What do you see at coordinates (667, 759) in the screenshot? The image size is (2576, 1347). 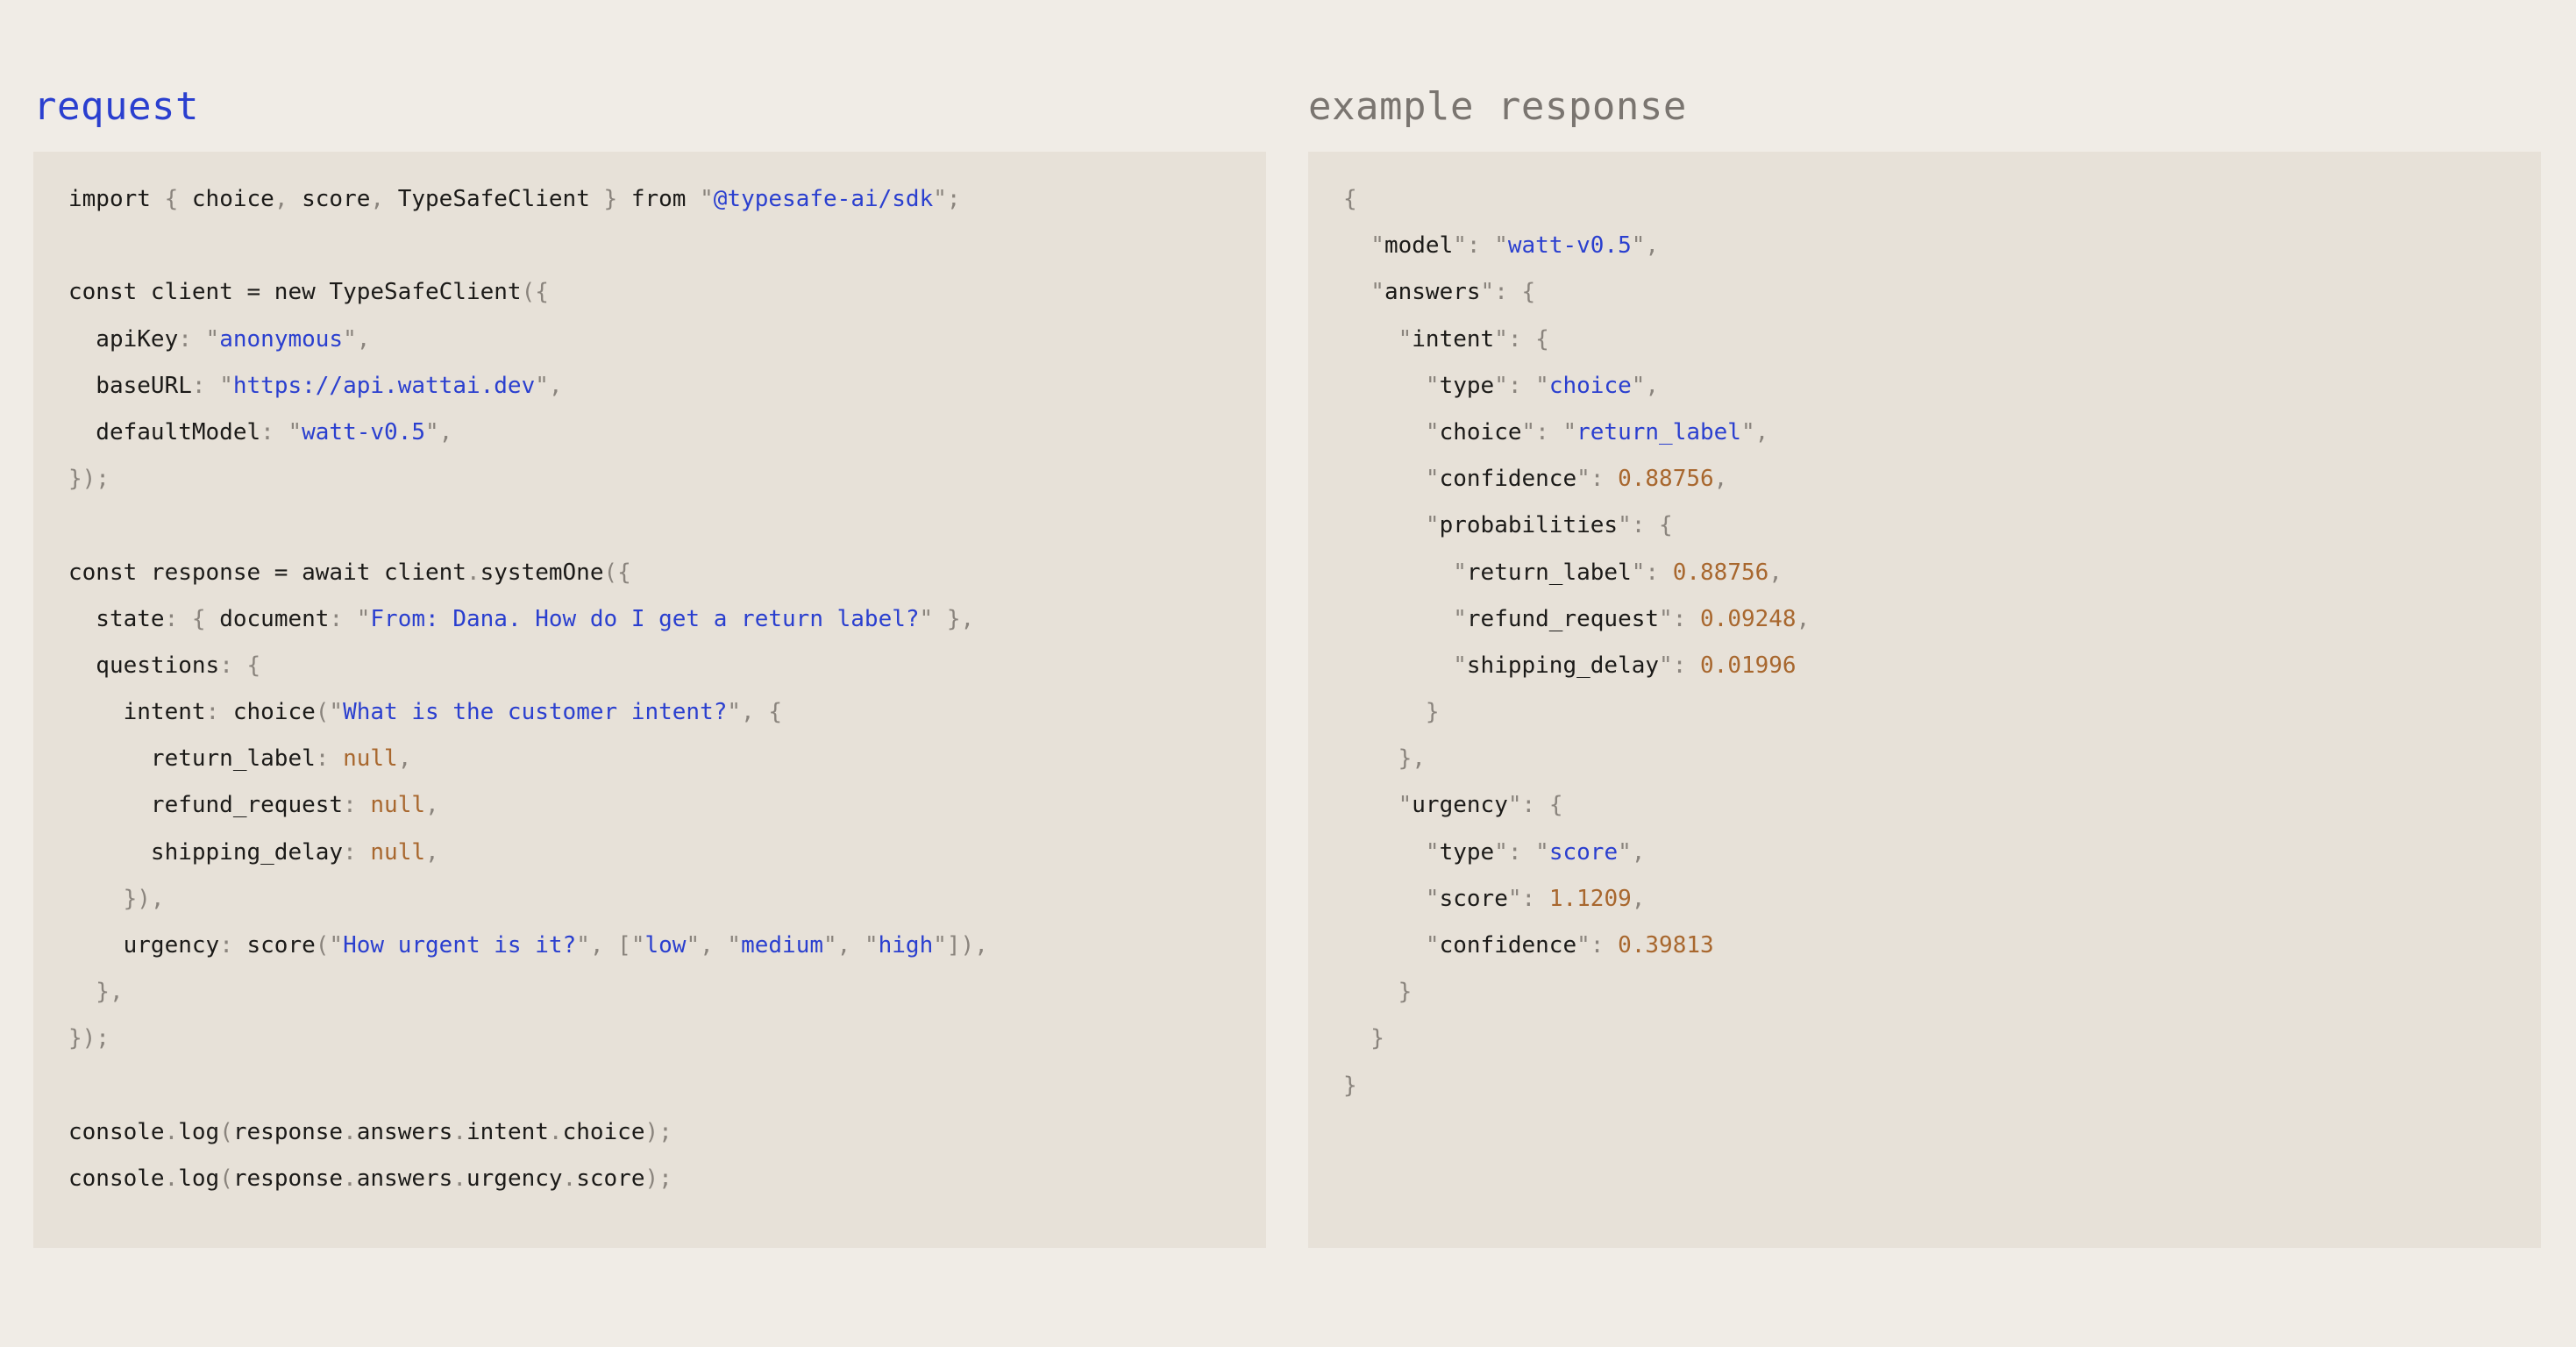 I see `request-code-line: return_label: null,` at bounding box center [667, 759].